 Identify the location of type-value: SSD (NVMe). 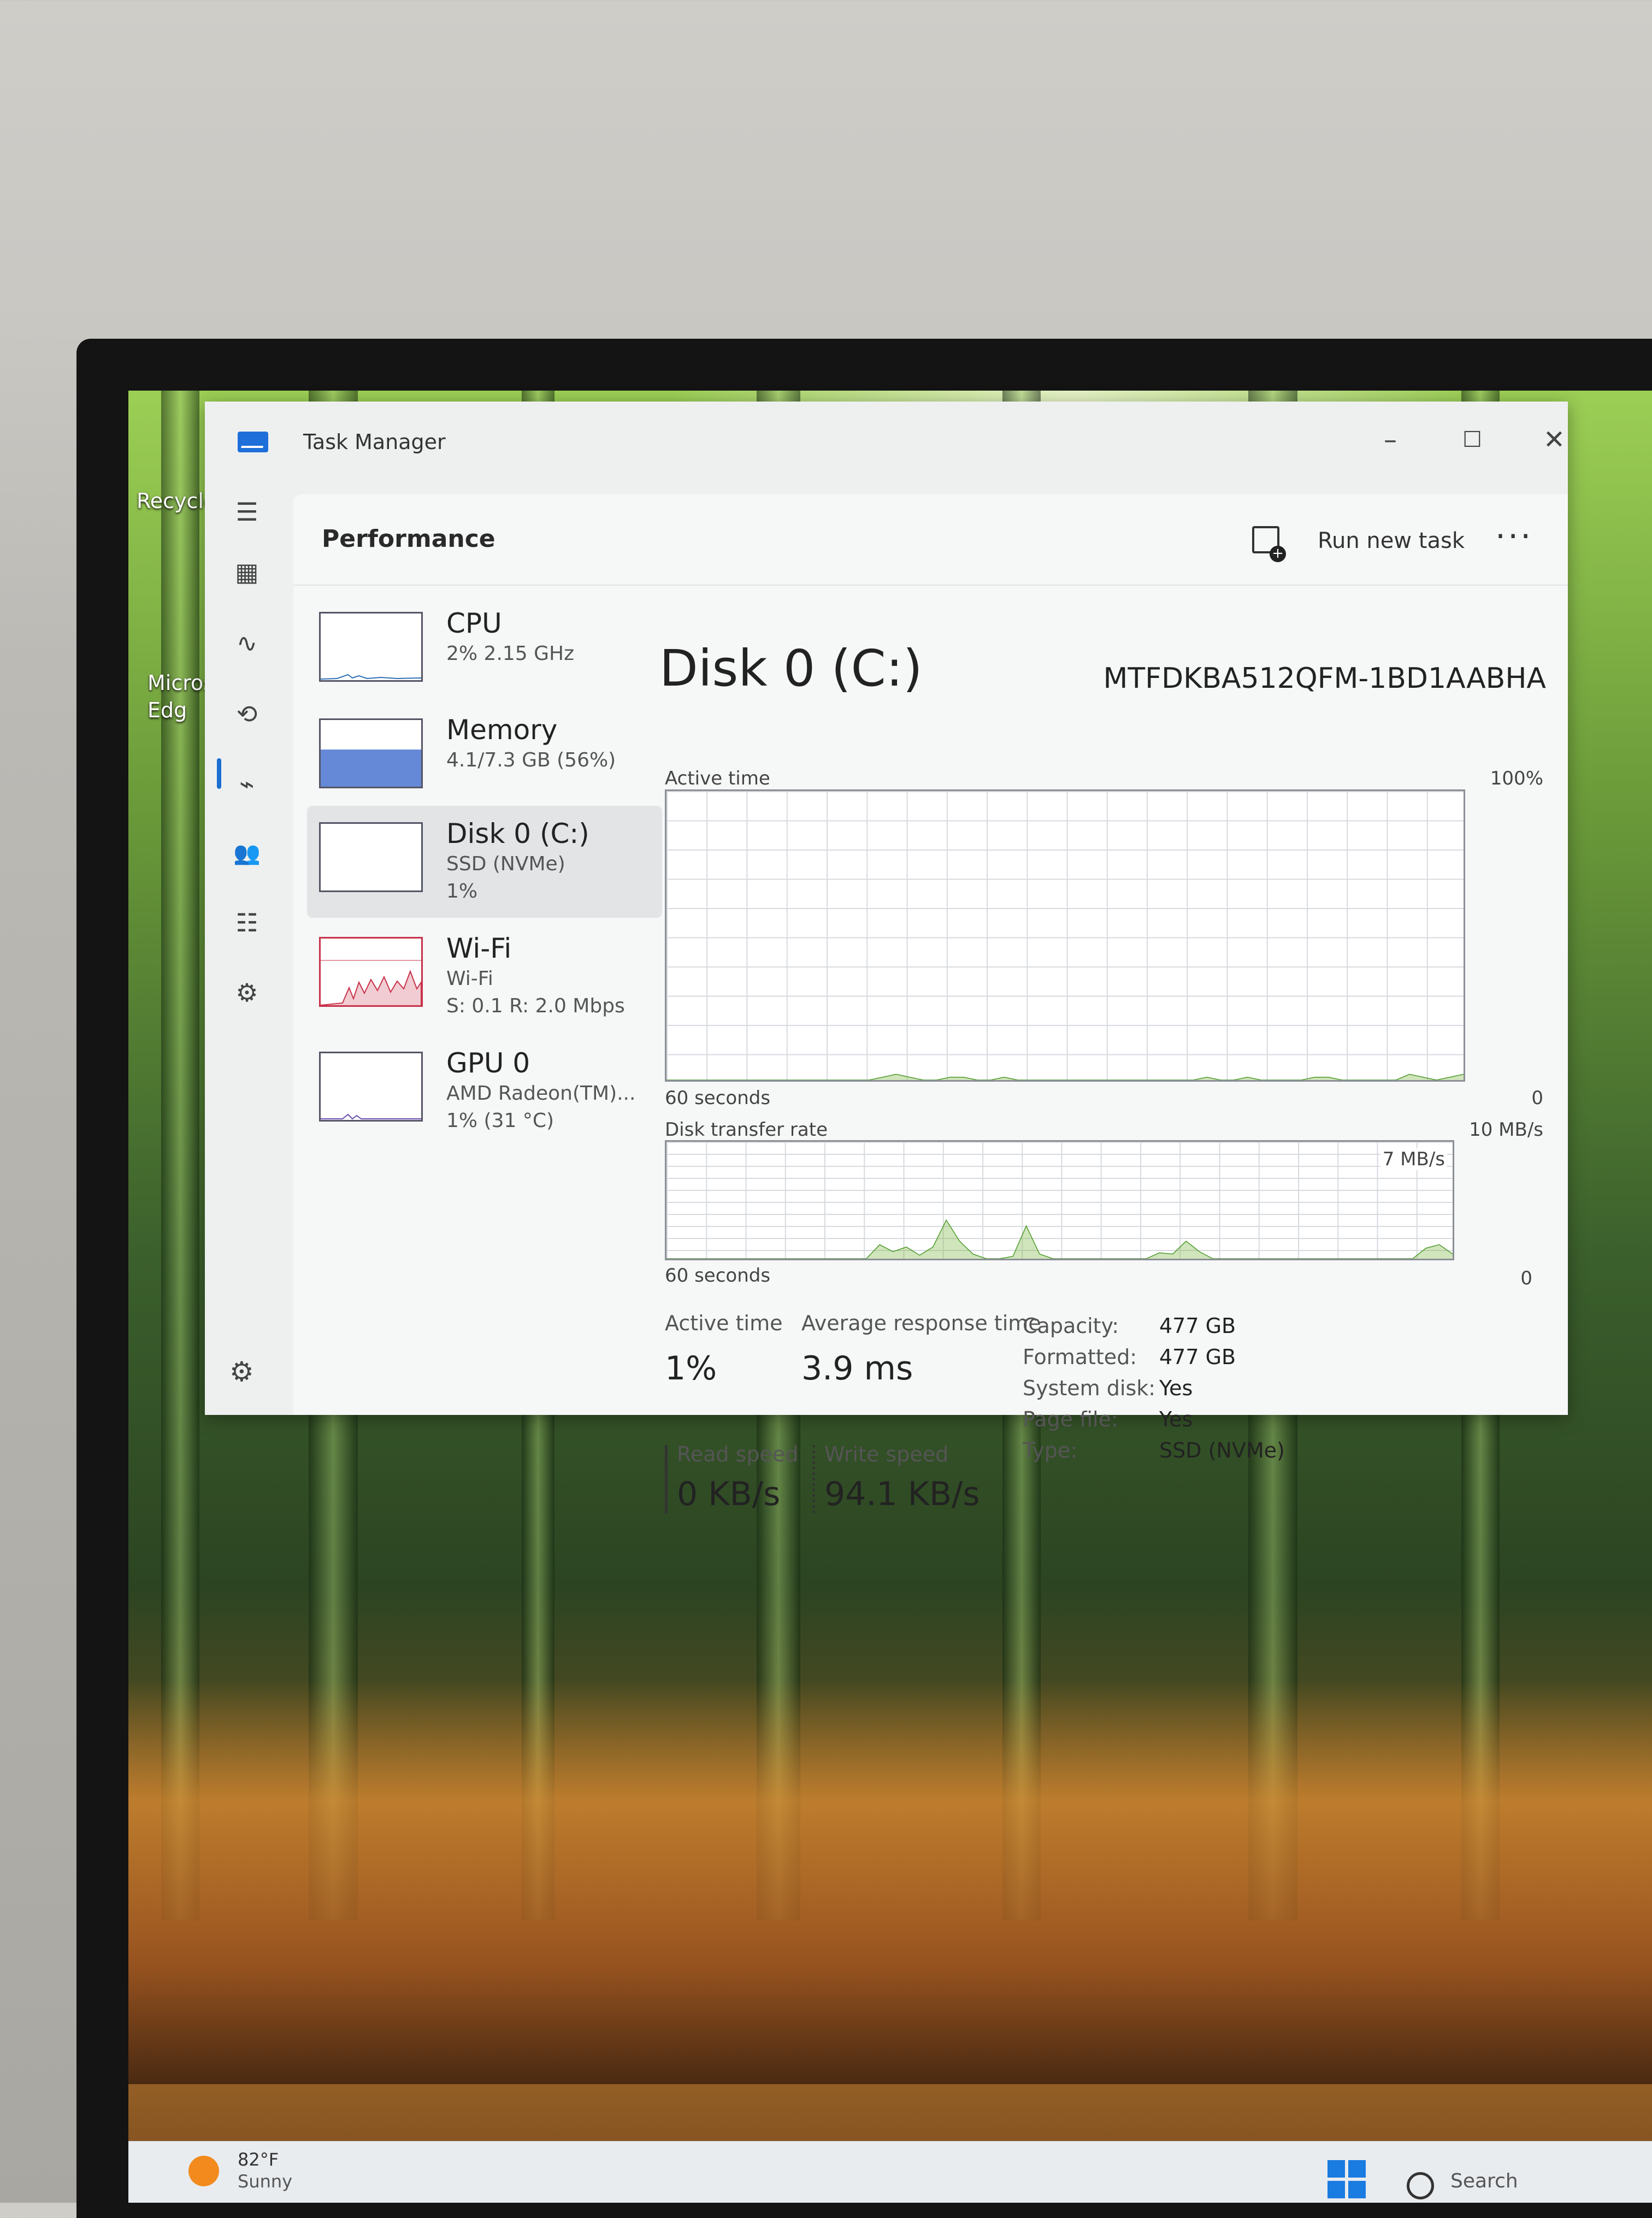
(1222, 1450).